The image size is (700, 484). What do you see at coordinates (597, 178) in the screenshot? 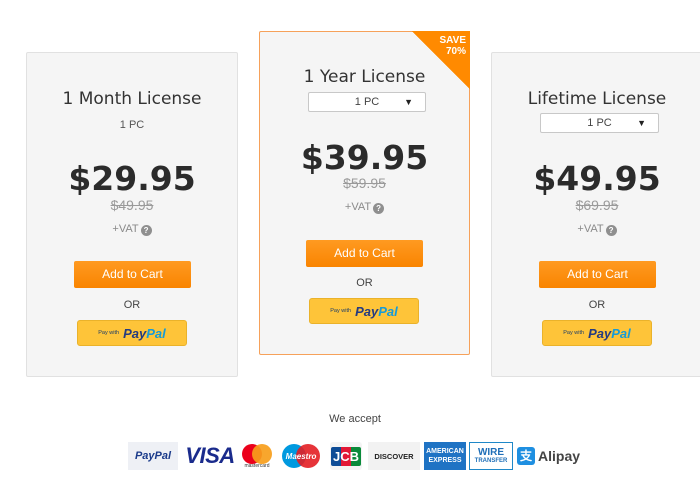
I see `plan-price: $49.95` at bounding box center [597, 178].